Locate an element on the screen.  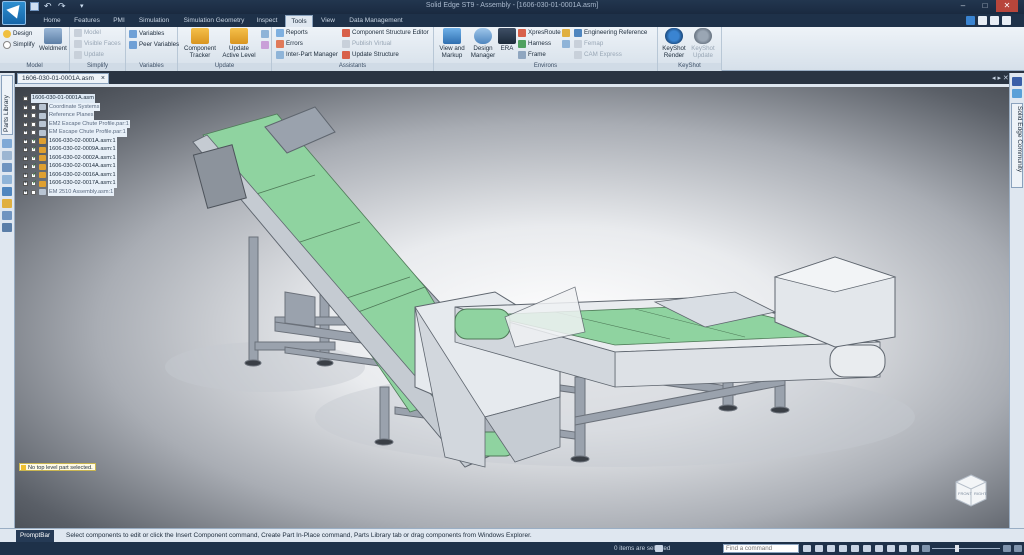
tree-root: − 1606-030-01-0001A.asm is located at coordinates (86, 98).